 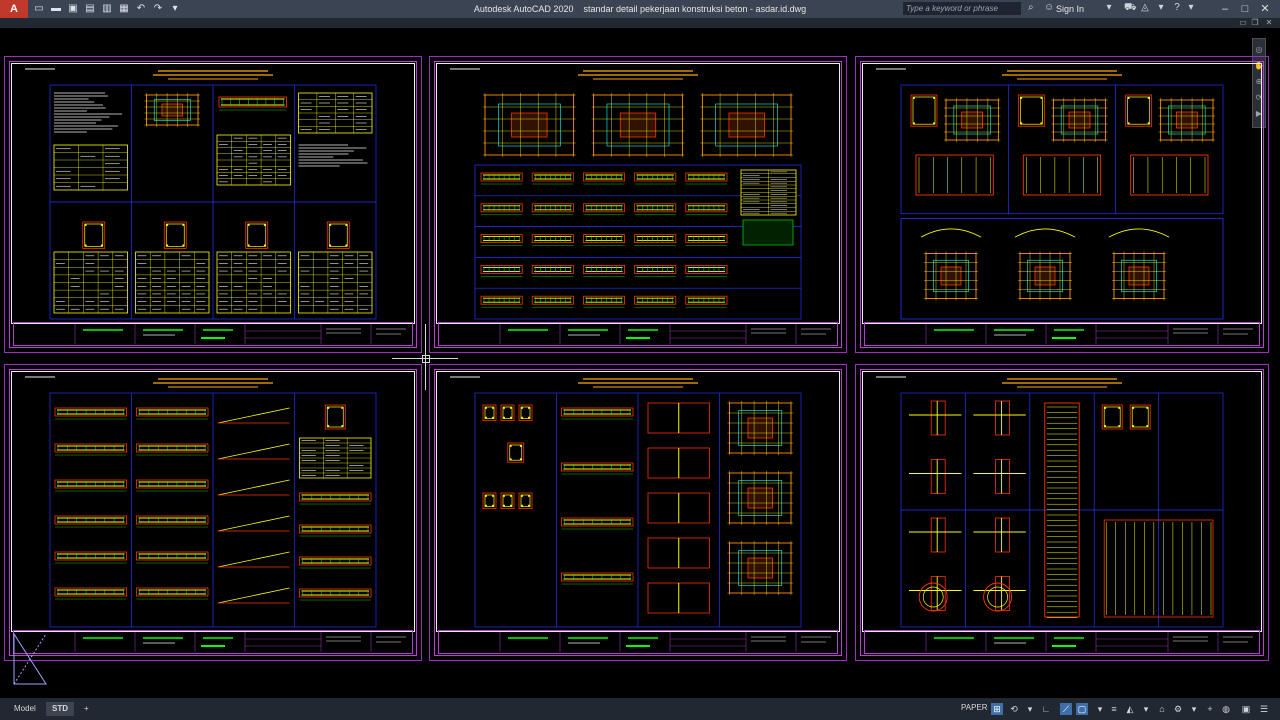 What do you see at coordinates (962, 8) in the screenshot?
I see `search-input: Type a keyword or phrase` at bounding box center [962, 8].